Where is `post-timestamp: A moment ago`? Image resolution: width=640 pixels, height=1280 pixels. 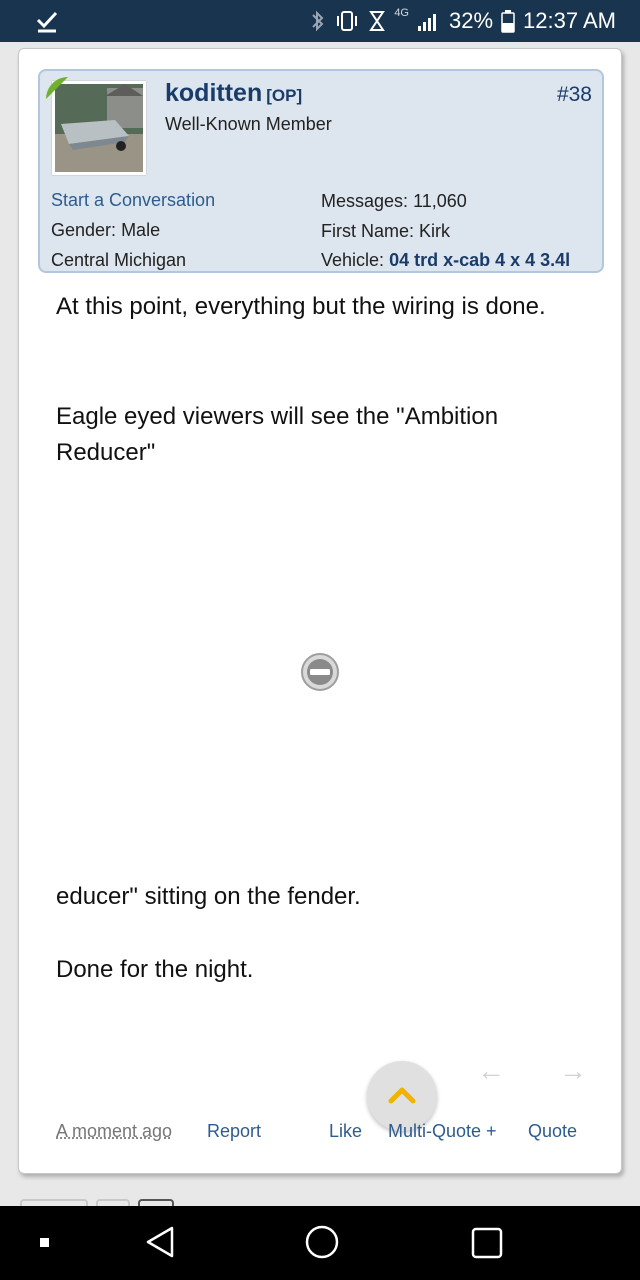
post-timestamp: A moment ago is located at coordinates (114, 1131).